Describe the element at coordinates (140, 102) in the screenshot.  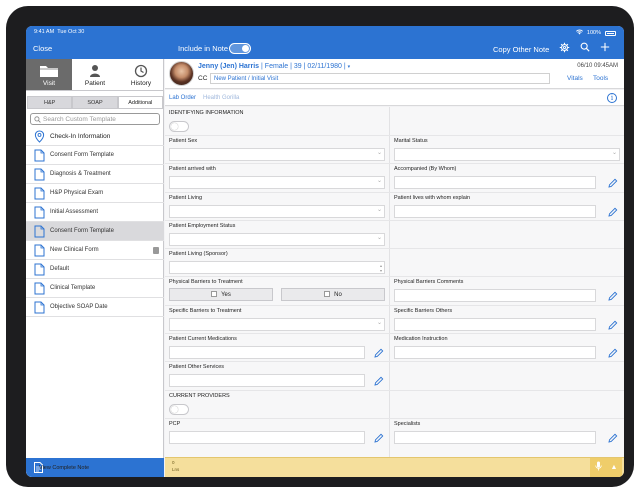
I see `tab-additional: Additional` at that location.